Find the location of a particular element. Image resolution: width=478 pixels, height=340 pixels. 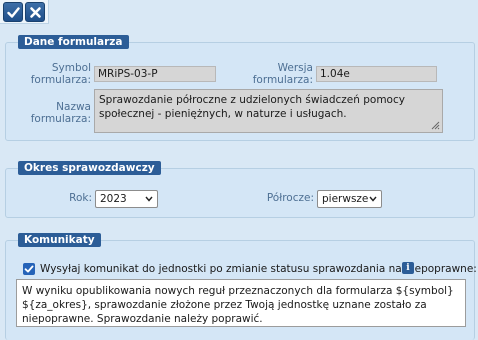

symbol-label: Symbol formularza: is located at coordinates (57, 74).